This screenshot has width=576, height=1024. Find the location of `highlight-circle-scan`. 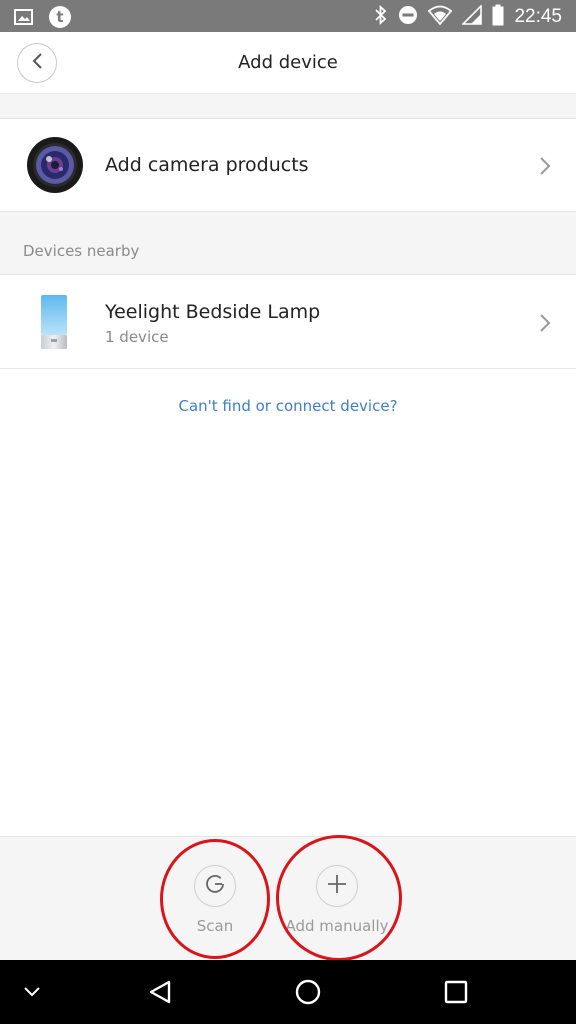

highlight-circle-scan is located at coordinates (215, 899).